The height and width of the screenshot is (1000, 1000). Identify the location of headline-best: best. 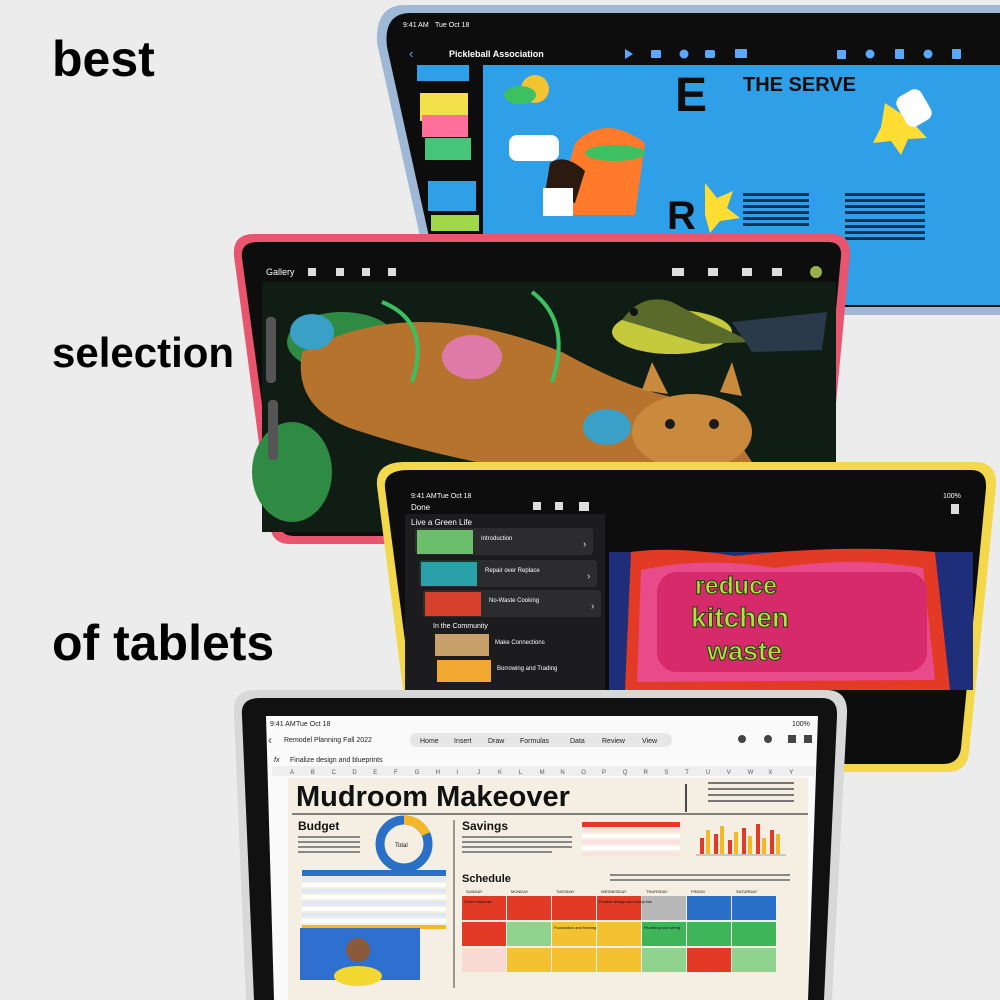
(103, 59).